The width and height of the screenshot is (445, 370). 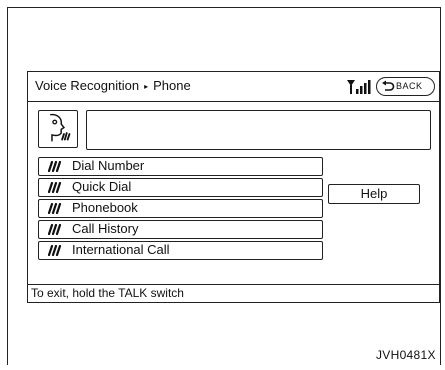 What do you see at coordinates (102, 186) in the screenshot?
I see `menu-item-label: Quick Dial` at bounding box center [102, 186].